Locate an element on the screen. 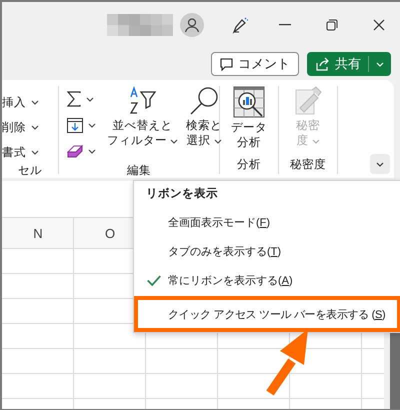 This screenshot has width=400, height=410. blurred-name-drawing is located at coordinates (140, 25).